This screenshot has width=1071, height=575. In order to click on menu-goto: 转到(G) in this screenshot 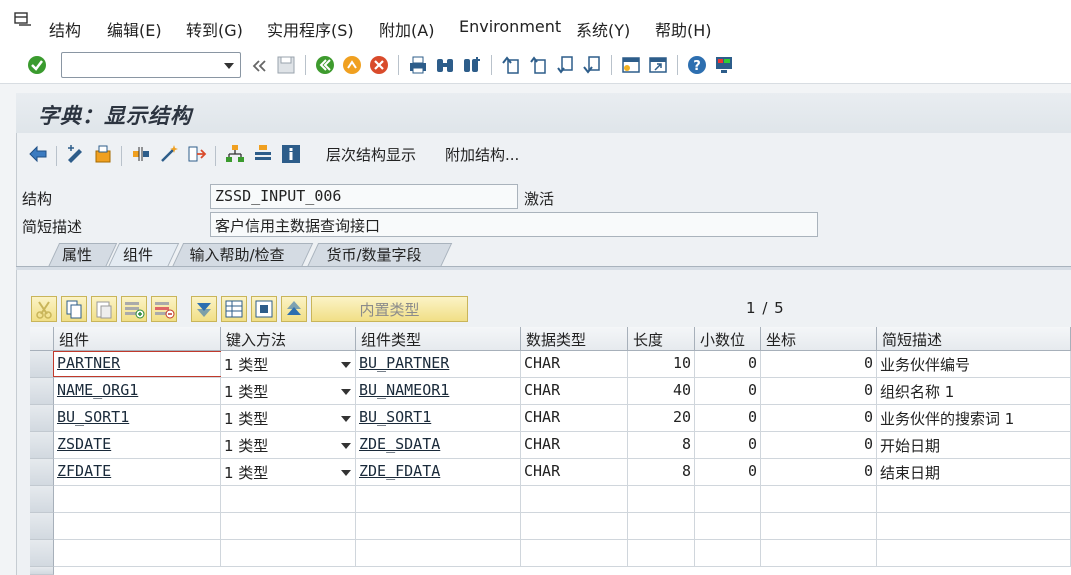, I will do `click(214, 29)`.